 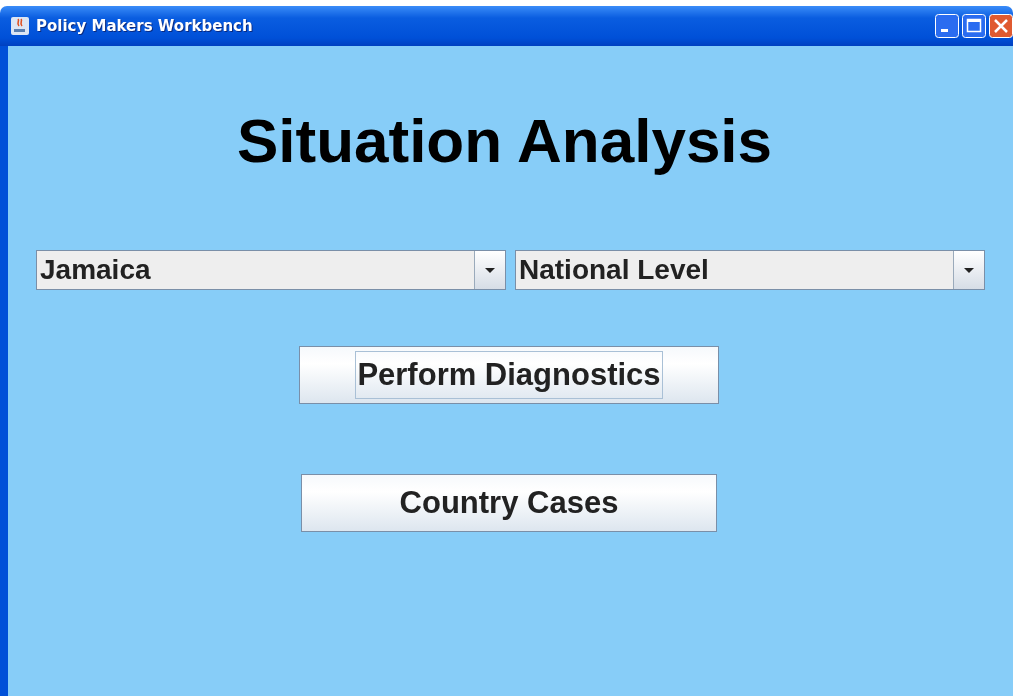 I want to click on dropdown: National Level, so click(x=750, y=270).